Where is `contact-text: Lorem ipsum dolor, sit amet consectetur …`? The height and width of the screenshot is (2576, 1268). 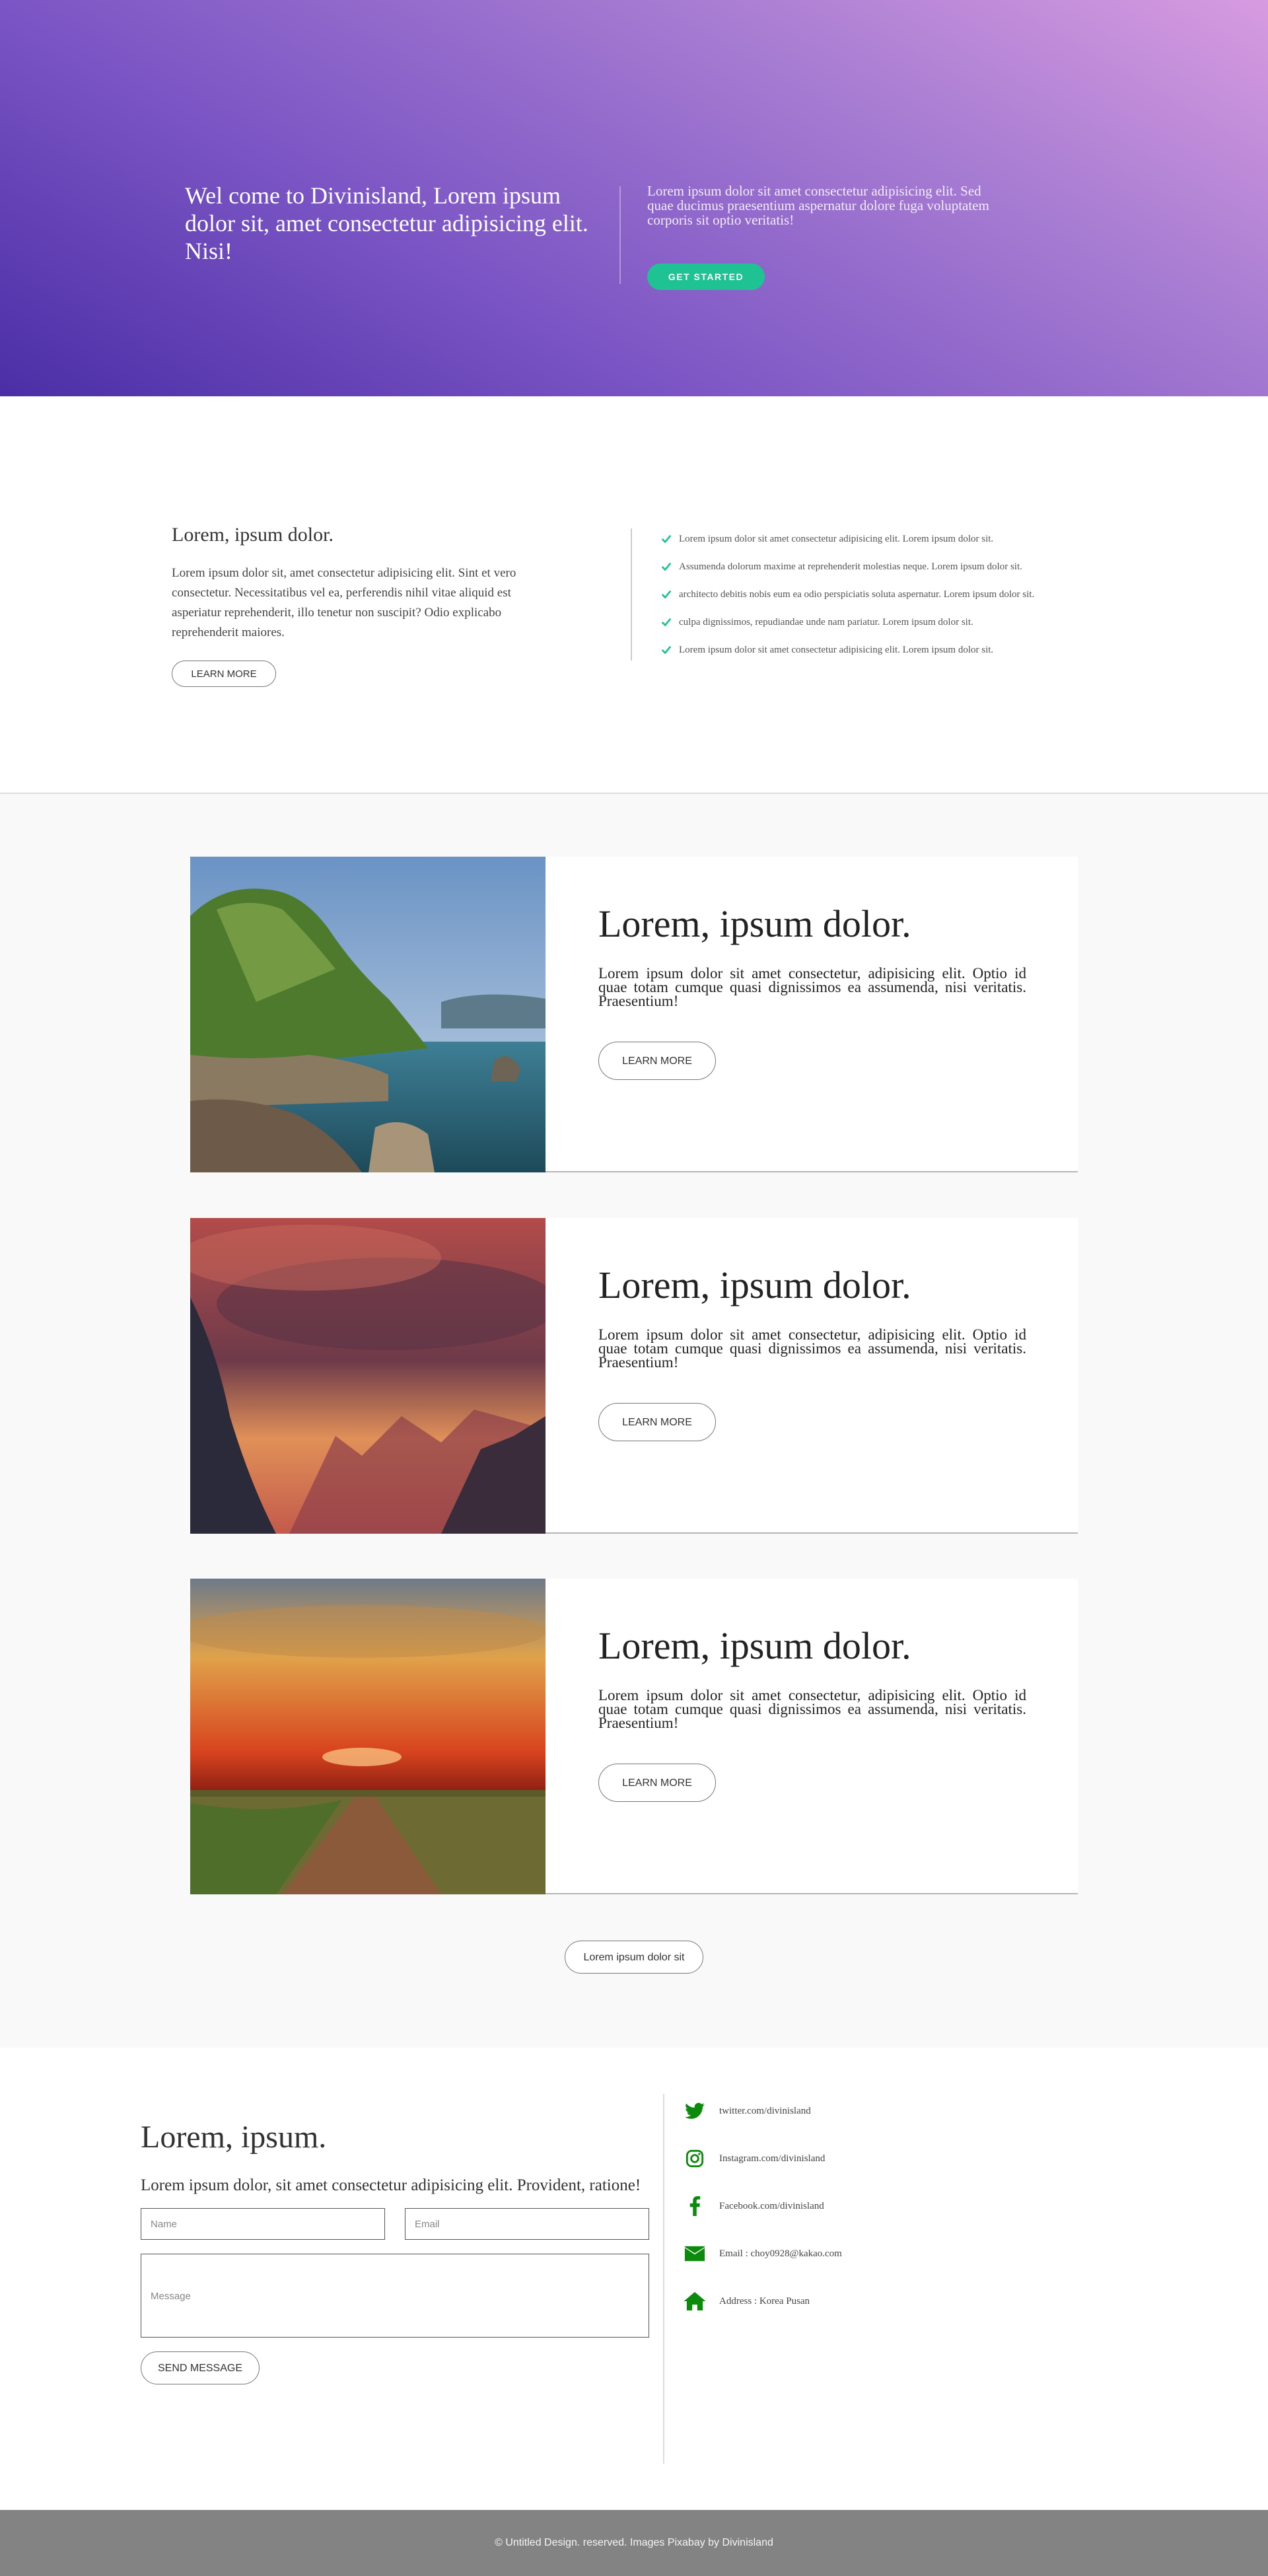 contact-text: Lorem ipsum dolor, sit amet consectetur … is located at coordinates (391, 2185).